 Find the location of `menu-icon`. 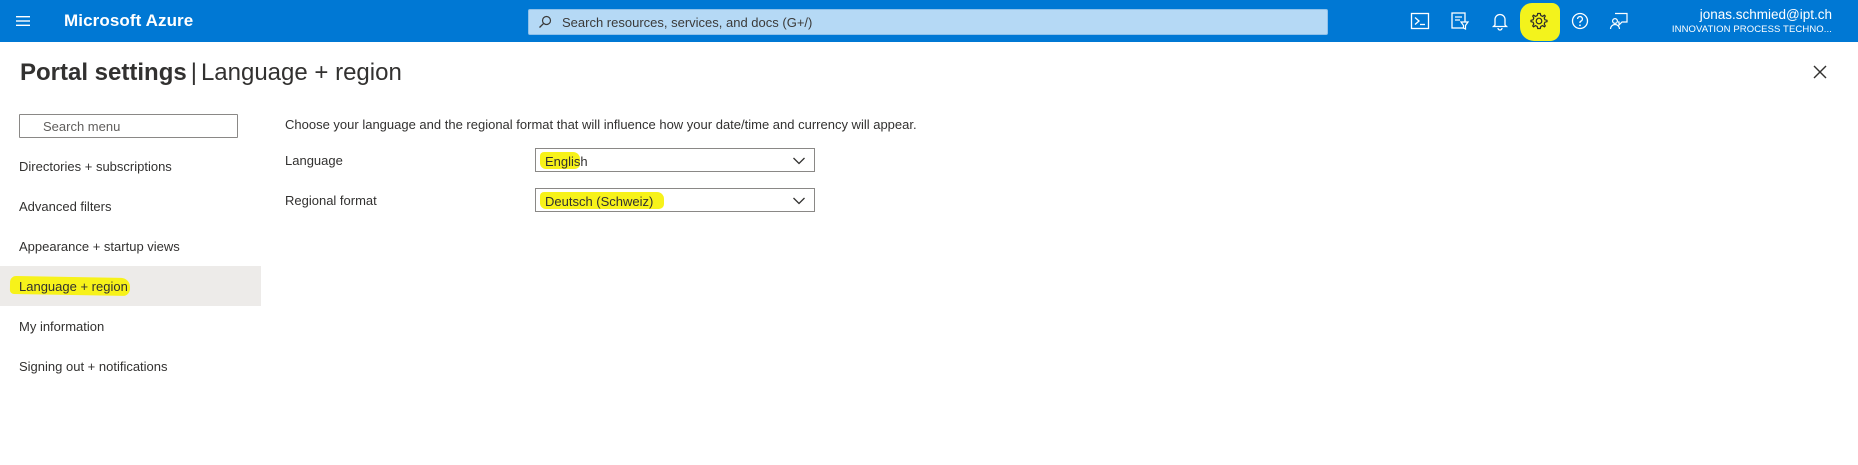

menu-icon is located at coordinates (23, 21).